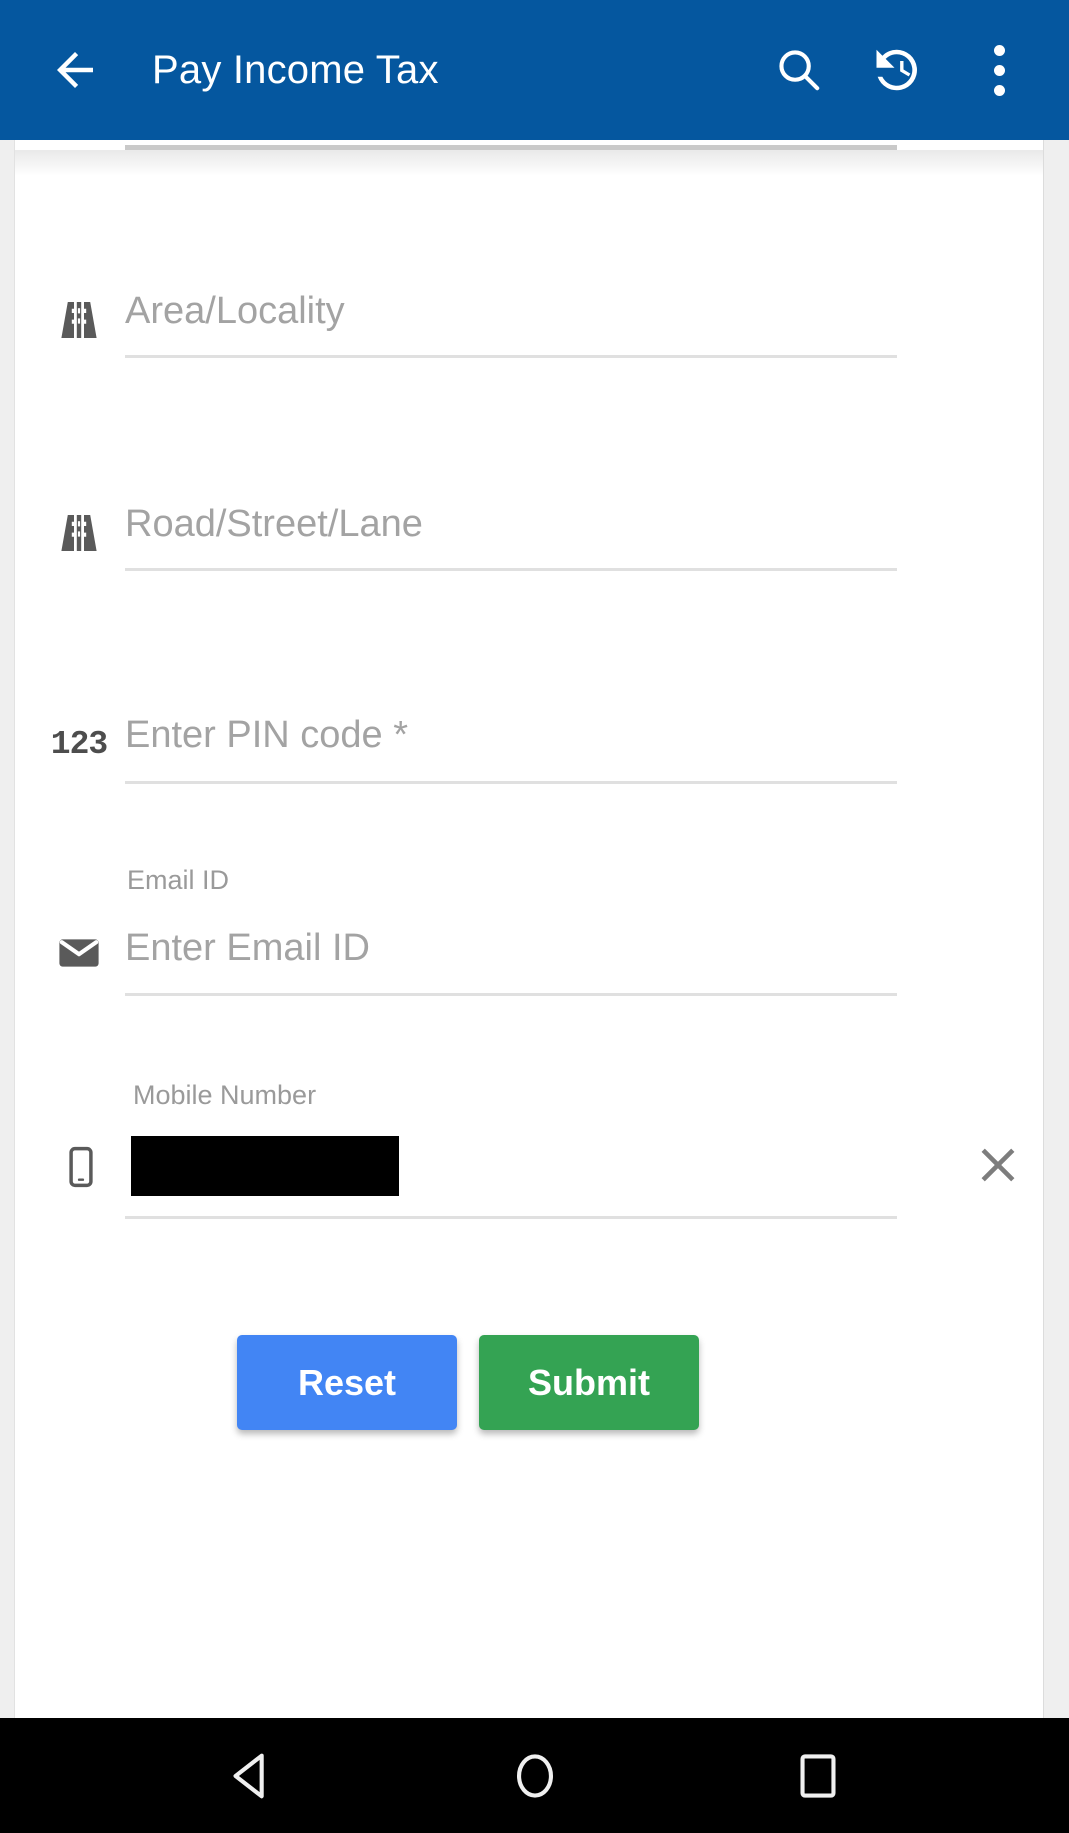 The image size is (1069, 1833). I want to click on area-locality-underline, so click(511, 356).